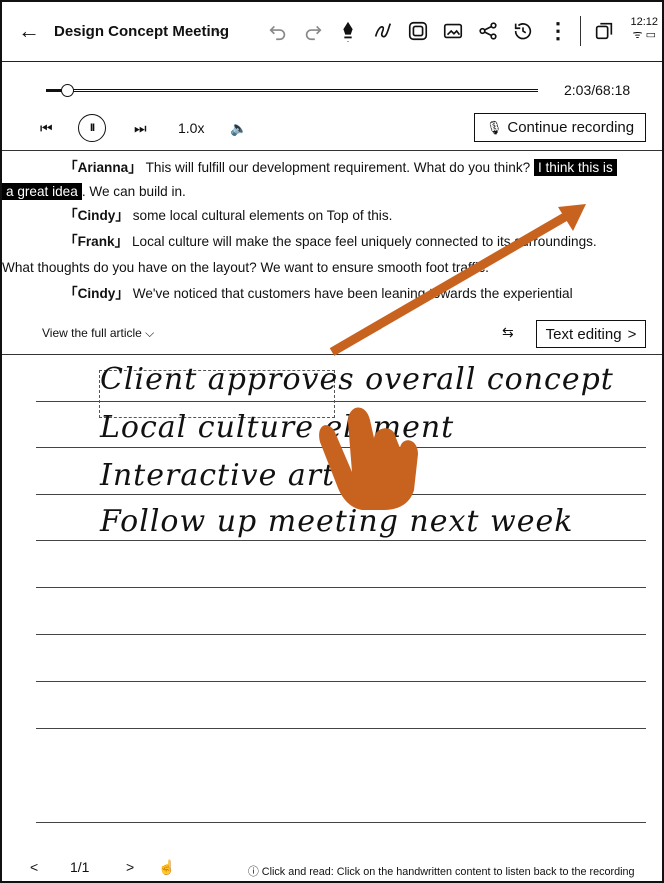 This screenshot has height=883, width=664. What do you see at coordinates (313, 31) in the screenshot?
I see `redo-icon` at bounding box center [313, 31].